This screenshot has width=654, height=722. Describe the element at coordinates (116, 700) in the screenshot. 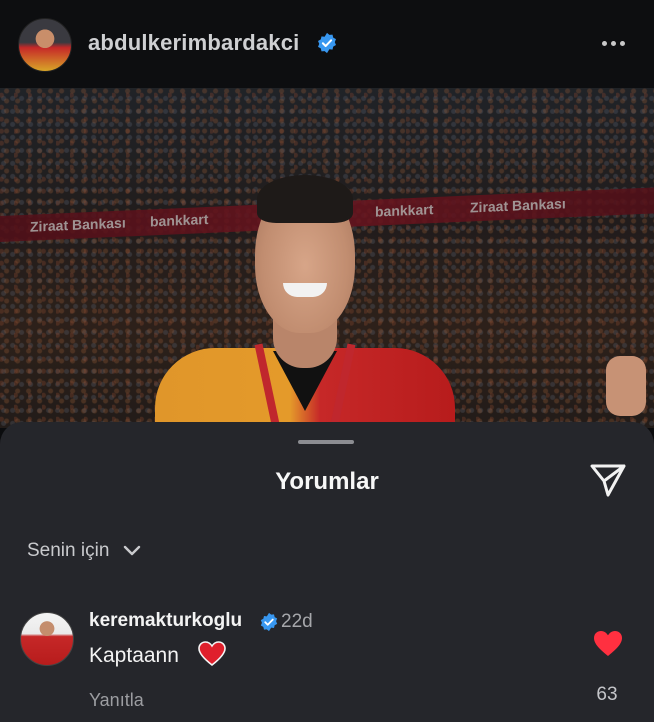

I see `reply-button: Yanıtla` at that location.